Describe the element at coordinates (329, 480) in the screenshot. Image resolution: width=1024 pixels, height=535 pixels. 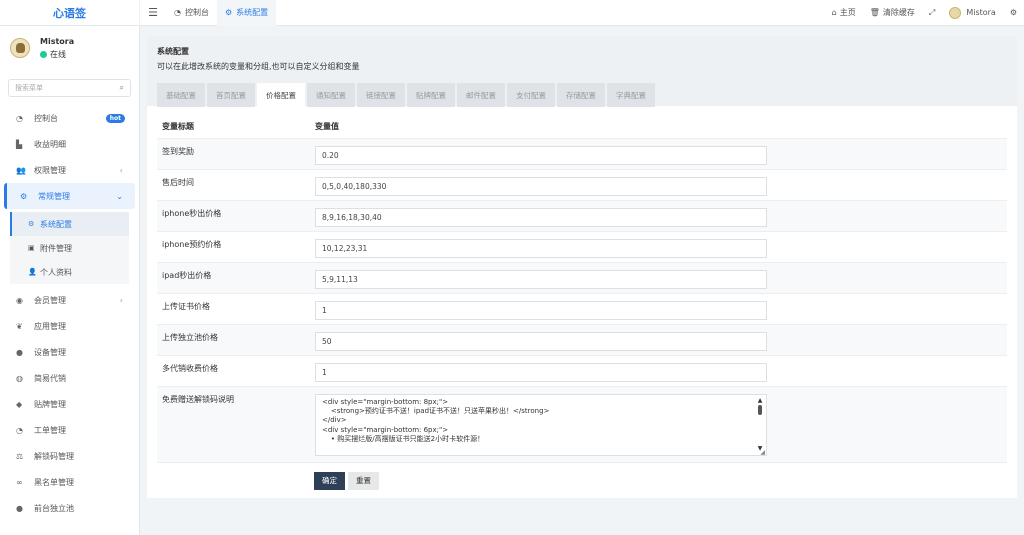
I see `confirm-button: 确定` at that location.